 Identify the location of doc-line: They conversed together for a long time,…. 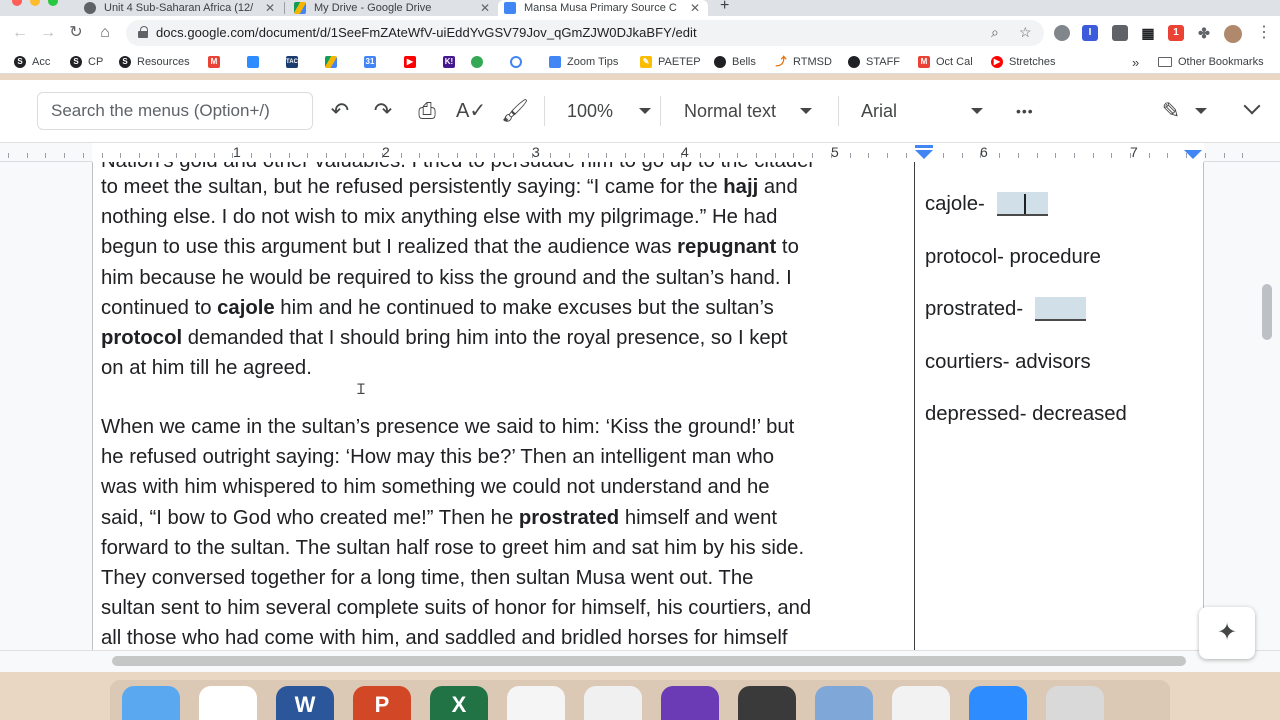
(456, 578).